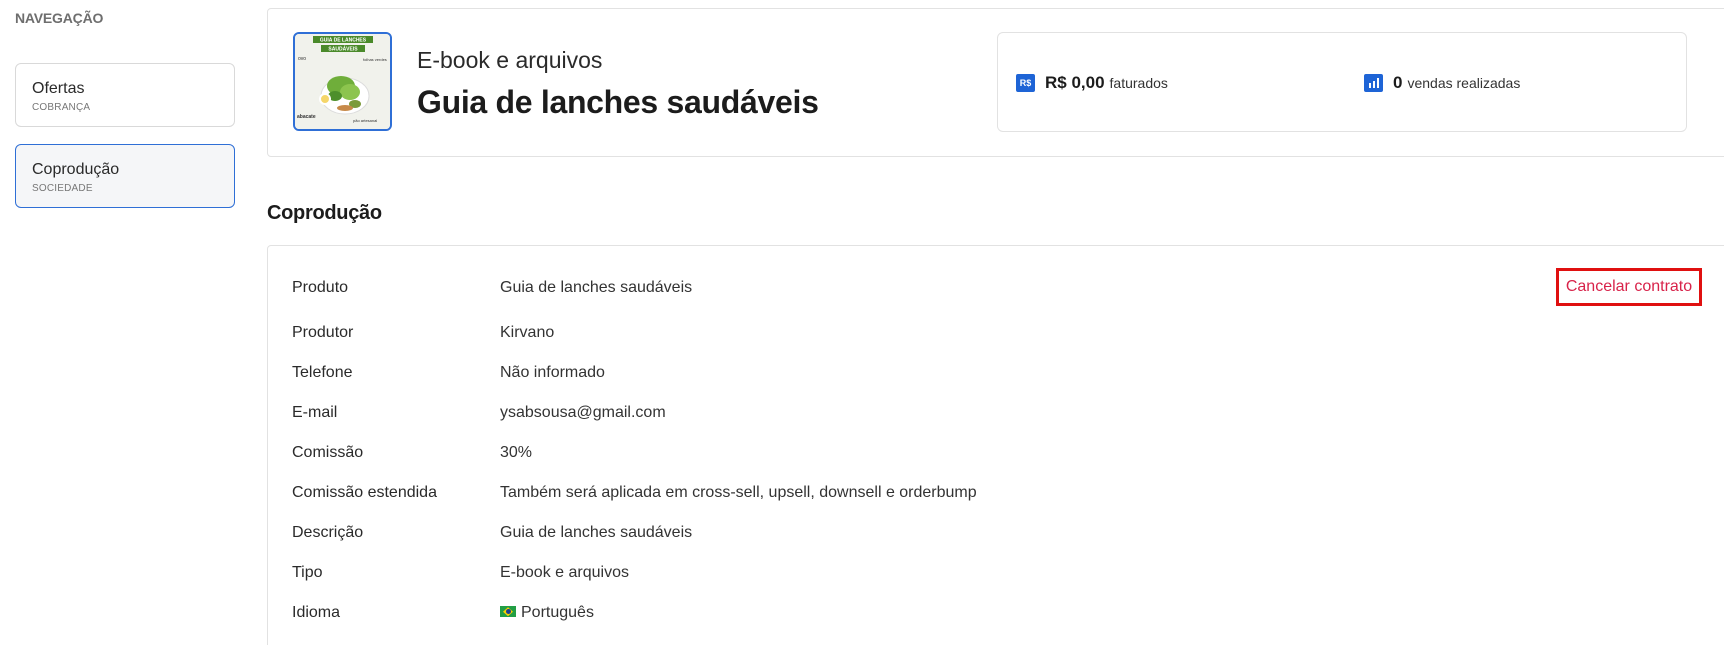 This screenshot has width=1724, height=645. Describe the element at coordinates (58, 88) in the screenshot. I see `sidebar-item-label: Ofertas` at that location.